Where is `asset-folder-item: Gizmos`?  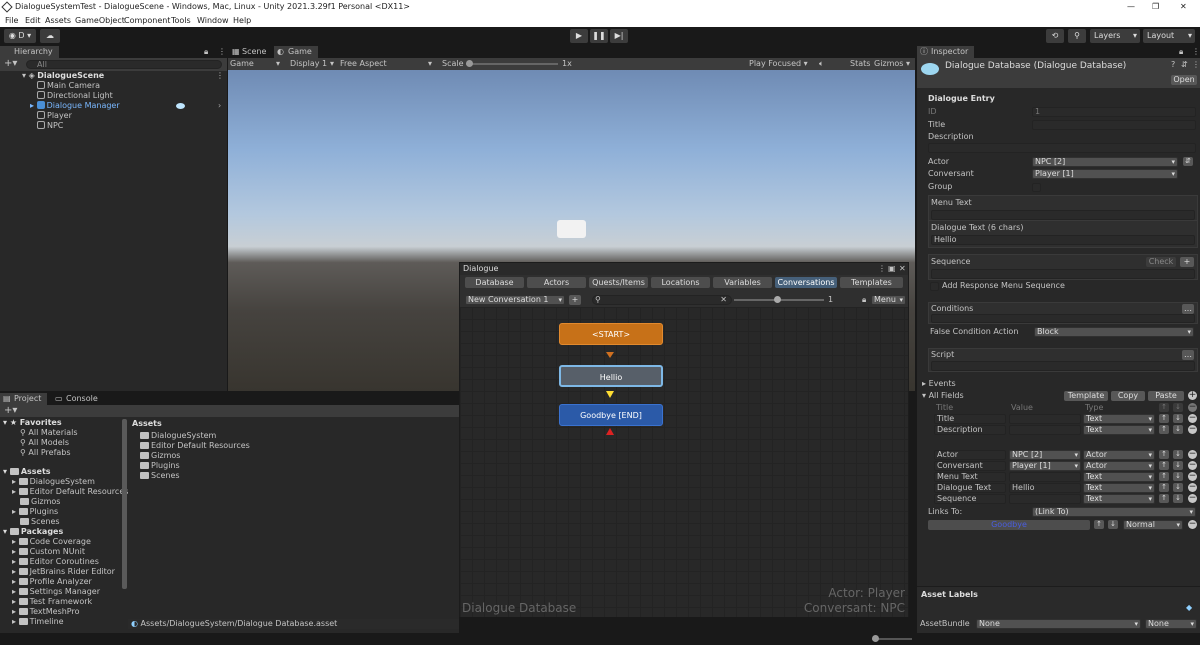
asset-folder-item: Gizmos is located at coordinates (40, 502).